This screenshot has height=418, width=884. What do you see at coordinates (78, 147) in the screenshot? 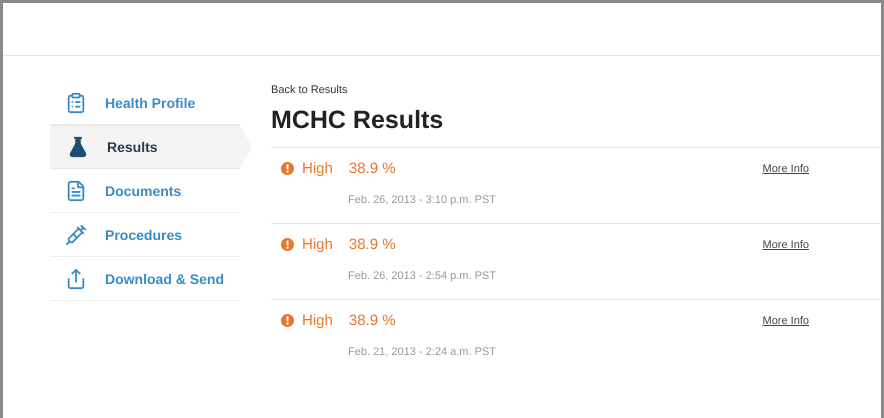
I see `flask-icon` at bounding box center [78, 147].